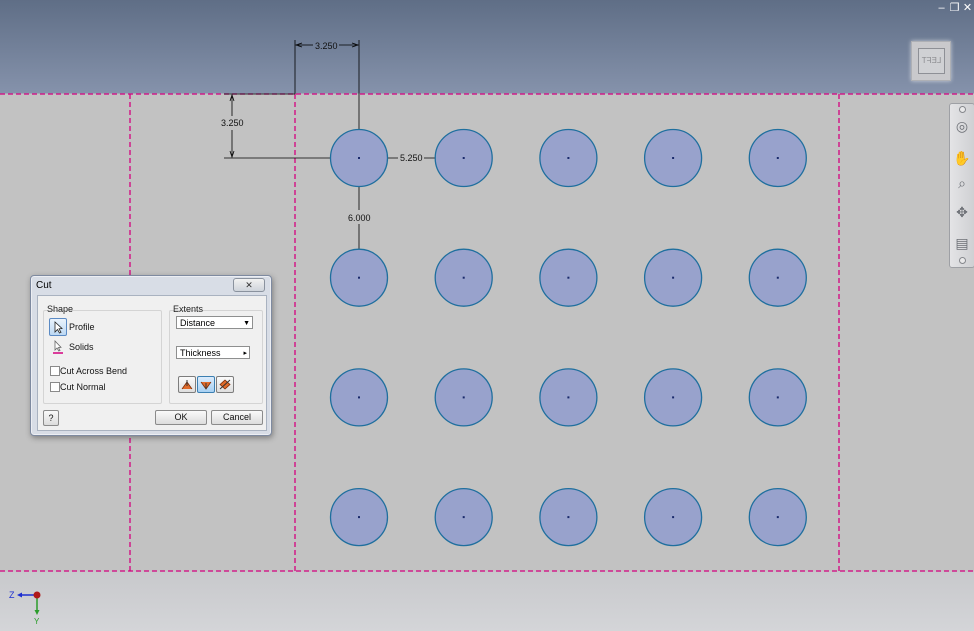 This screenshot has width=974, height=631. What do you see at coordinates (962, 212) in the screenshot?
I see `orbit-icon: ✥` at bounding box center [962, 212].